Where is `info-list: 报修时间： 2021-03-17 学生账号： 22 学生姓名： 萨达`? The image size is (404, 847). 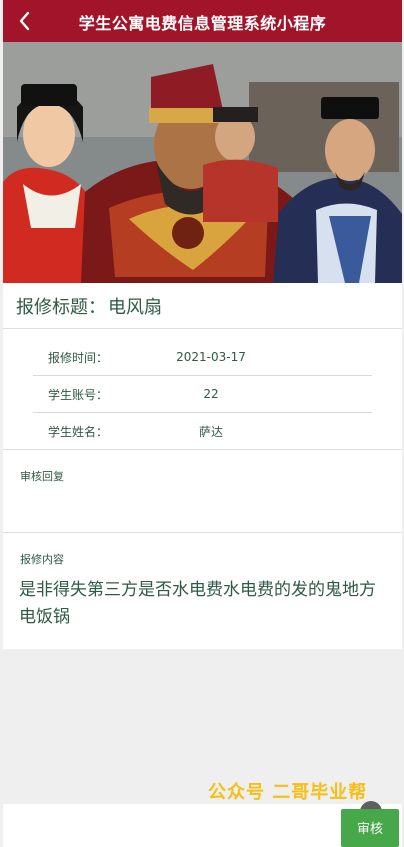
info-list: 报修时间： 2021-03-17 学生账号： 22 学生姓名： 萨达 is located at coordinates (202, 389).